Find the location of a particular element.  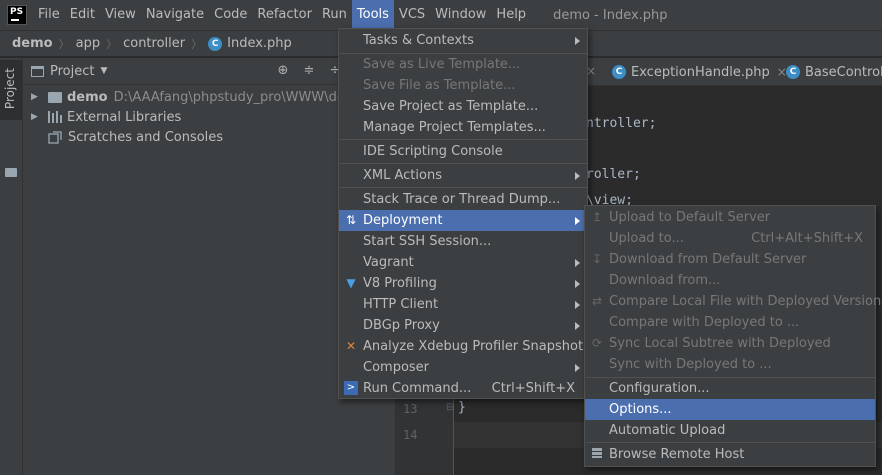

tab-label: BaseControlle is located at coordinates (843, 72).